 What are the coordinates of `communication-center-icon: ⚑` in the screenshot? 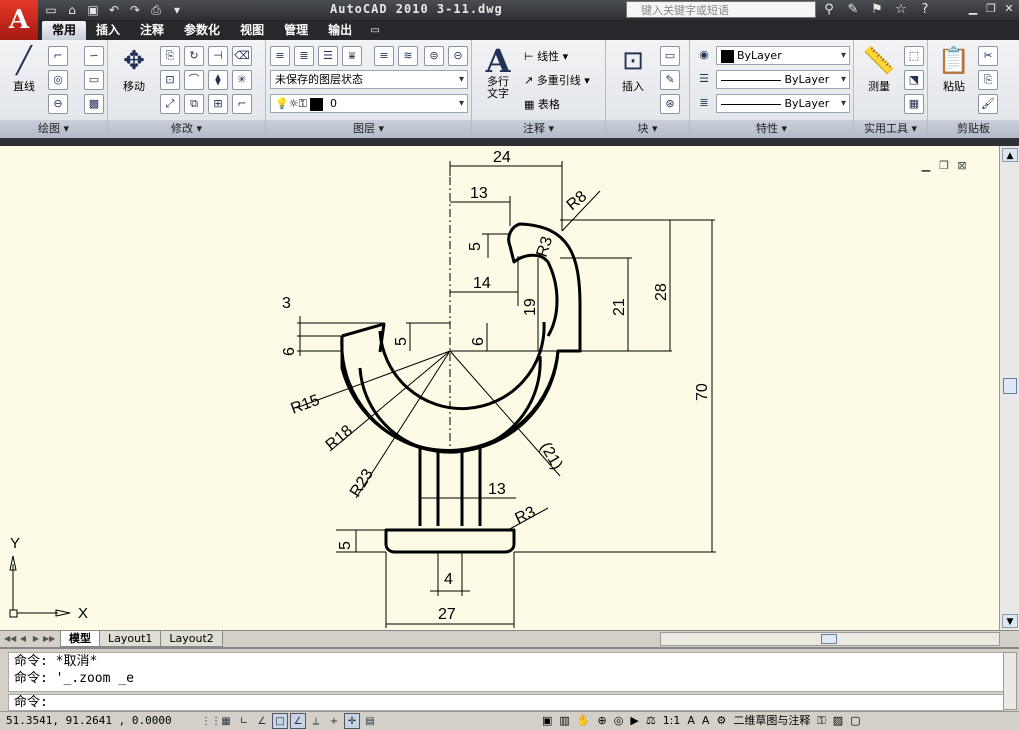 It's located at (877, 10).